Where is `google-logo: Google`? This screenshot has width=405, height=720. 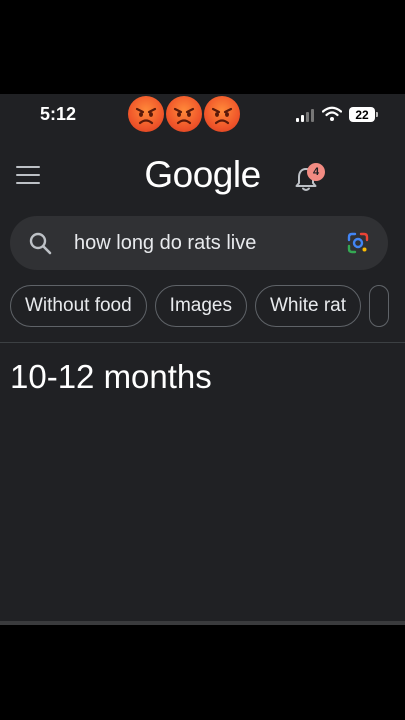
google-logo: Google is located at coordinates (202, 174).